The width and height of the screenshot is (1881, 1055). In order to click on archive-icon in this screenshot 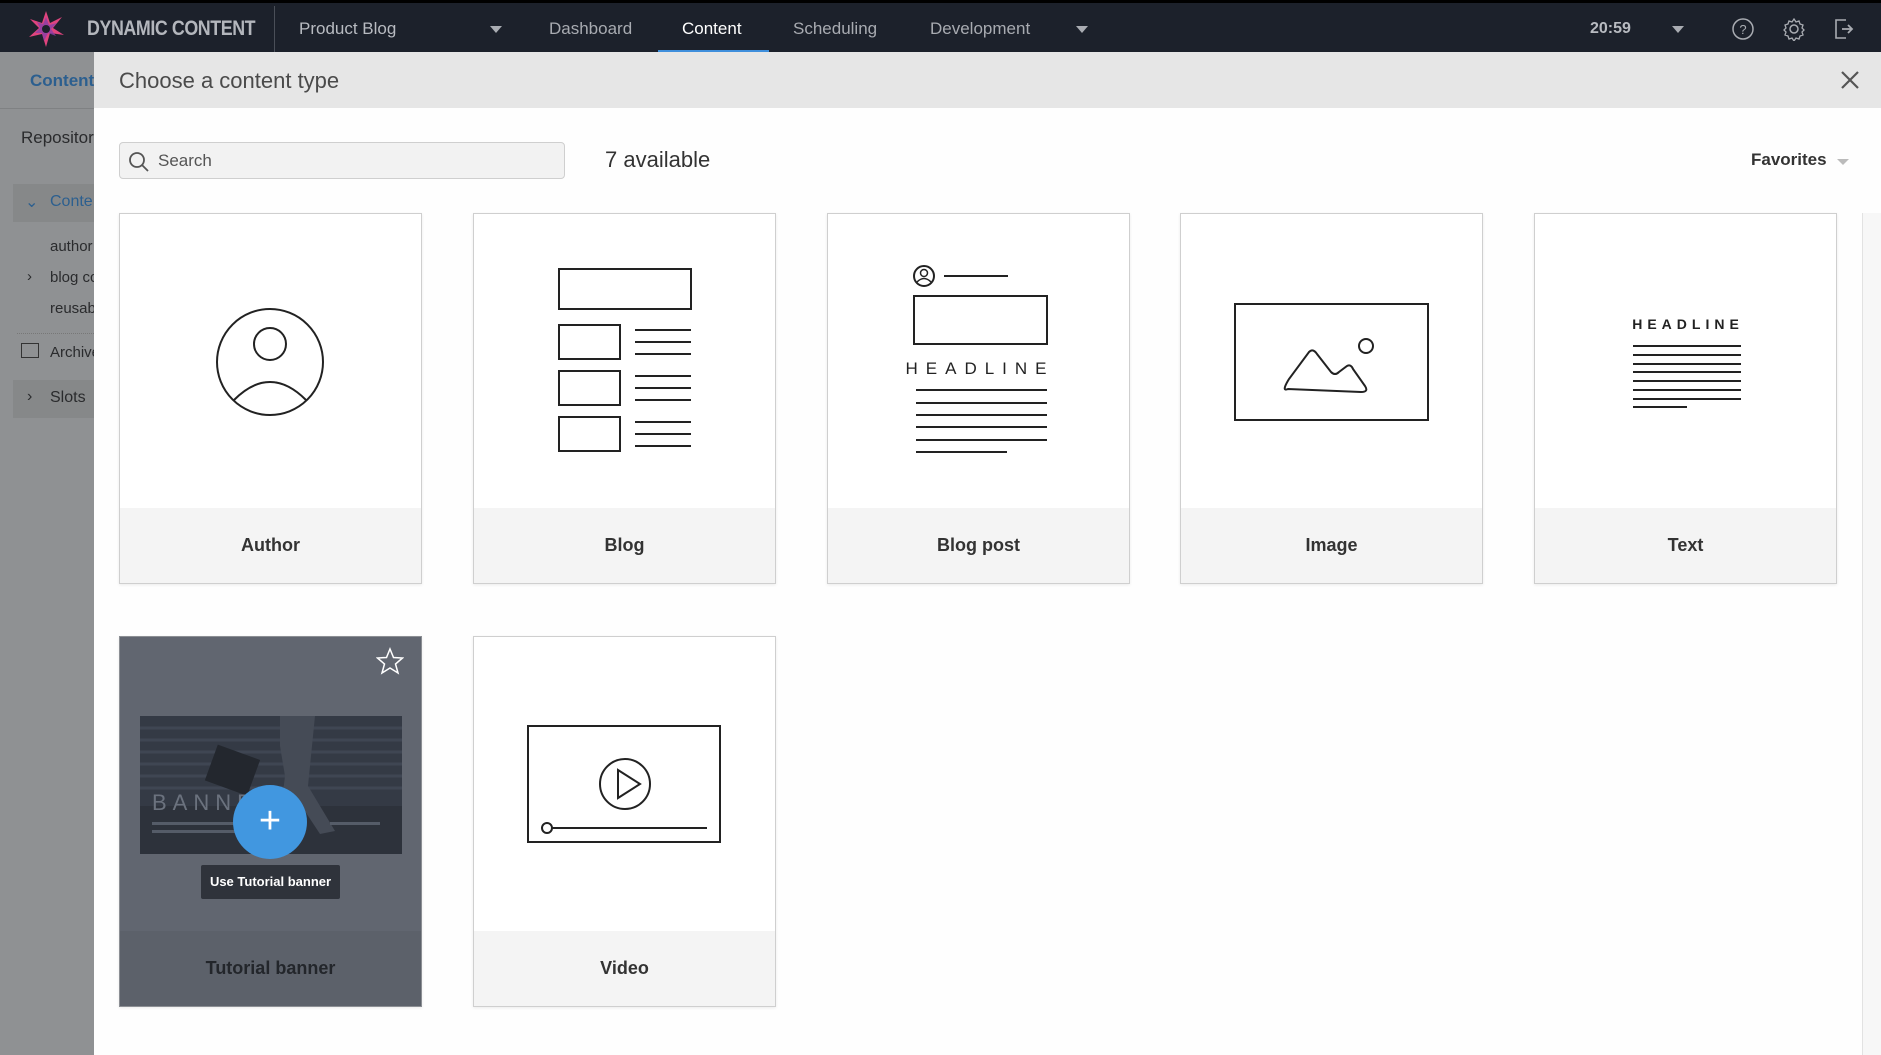, I will do `click(30, 350)`.